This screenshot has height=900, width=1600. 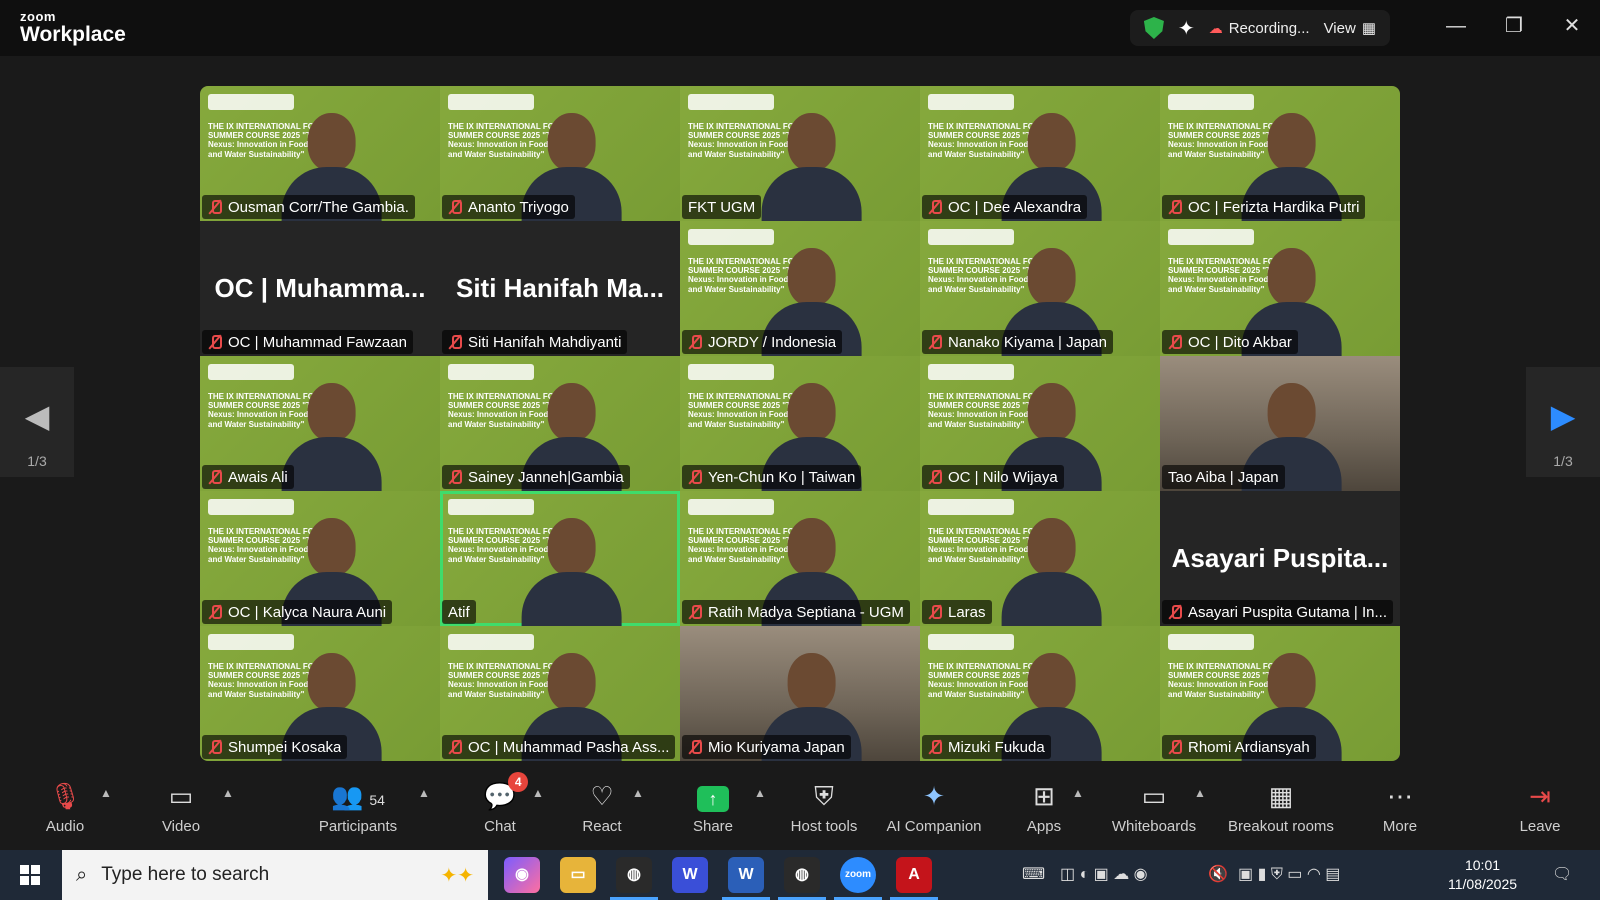 I want to click on taskbar-search: ⌕ Type here to search ✦✦, so click(x=275, y=875).